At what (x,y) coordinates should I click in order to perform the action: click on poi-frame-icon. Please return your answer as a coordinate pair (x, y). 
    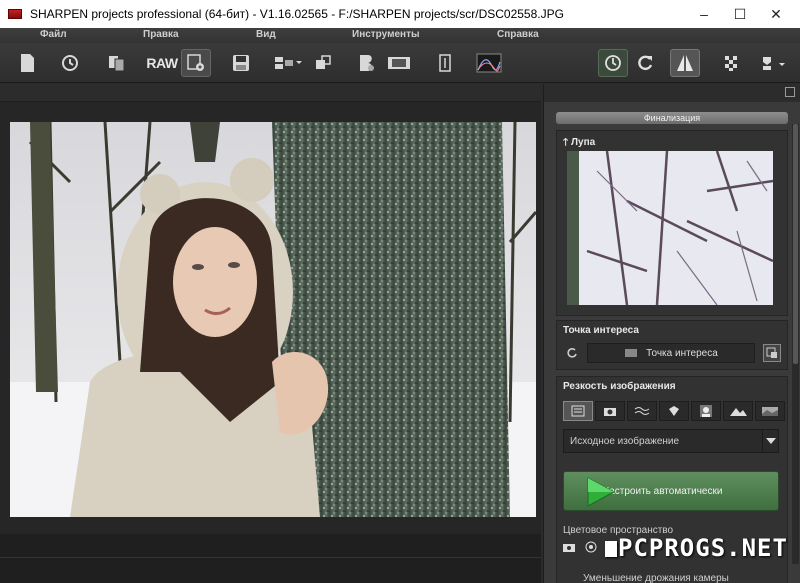
    Looking at the image, I should click on (631, 353).